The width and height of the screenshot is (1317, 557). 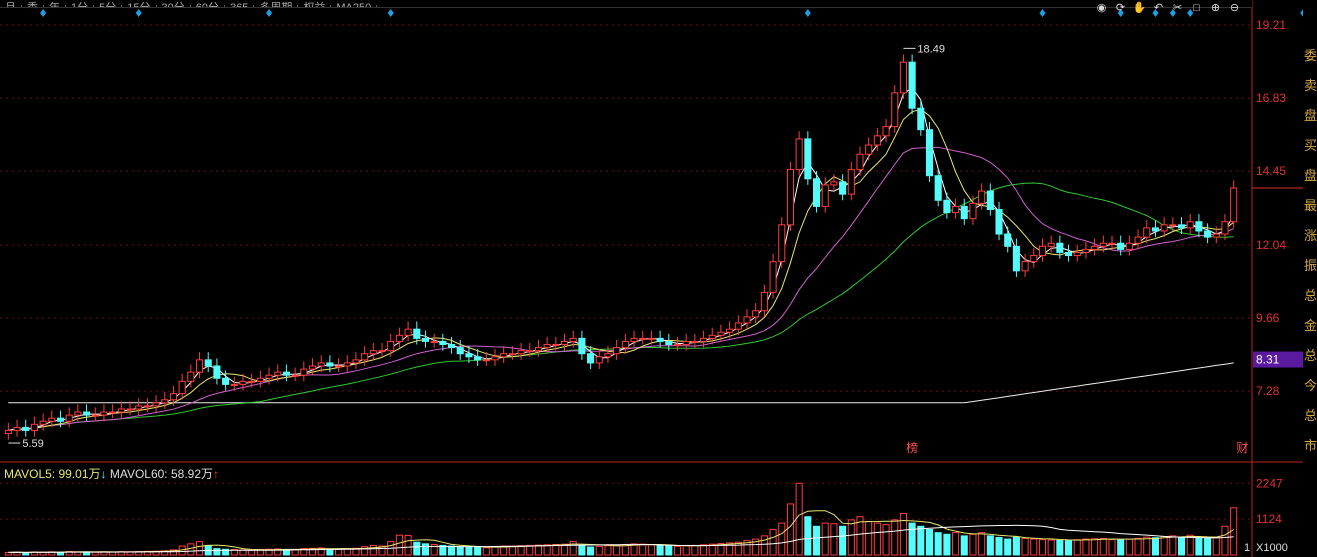 I want to click on period-tab: 年, so click(x=55, y=5).